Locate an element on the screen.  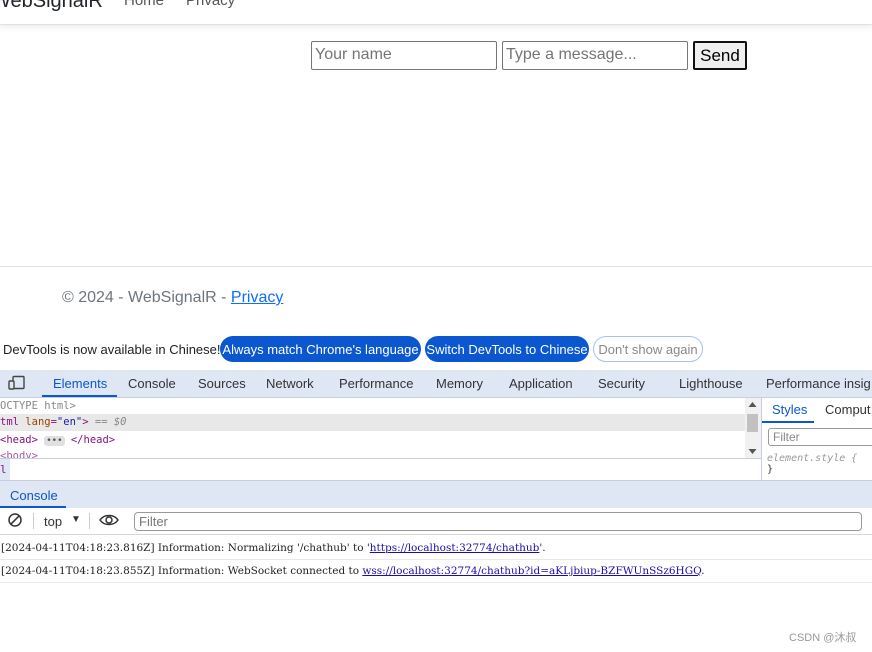
log-suffix: . is located at coordinates (703, 571).